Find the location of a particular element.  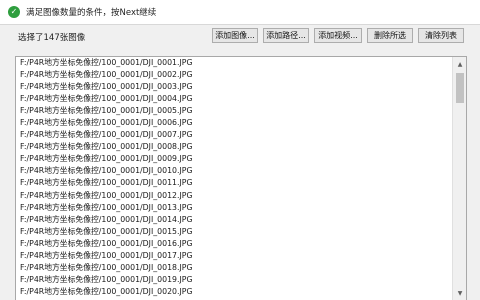

list-item: F:/P4R地方坐标免像控/100_0001/DJI_0010.JPG is located at coordinates (241, 171).